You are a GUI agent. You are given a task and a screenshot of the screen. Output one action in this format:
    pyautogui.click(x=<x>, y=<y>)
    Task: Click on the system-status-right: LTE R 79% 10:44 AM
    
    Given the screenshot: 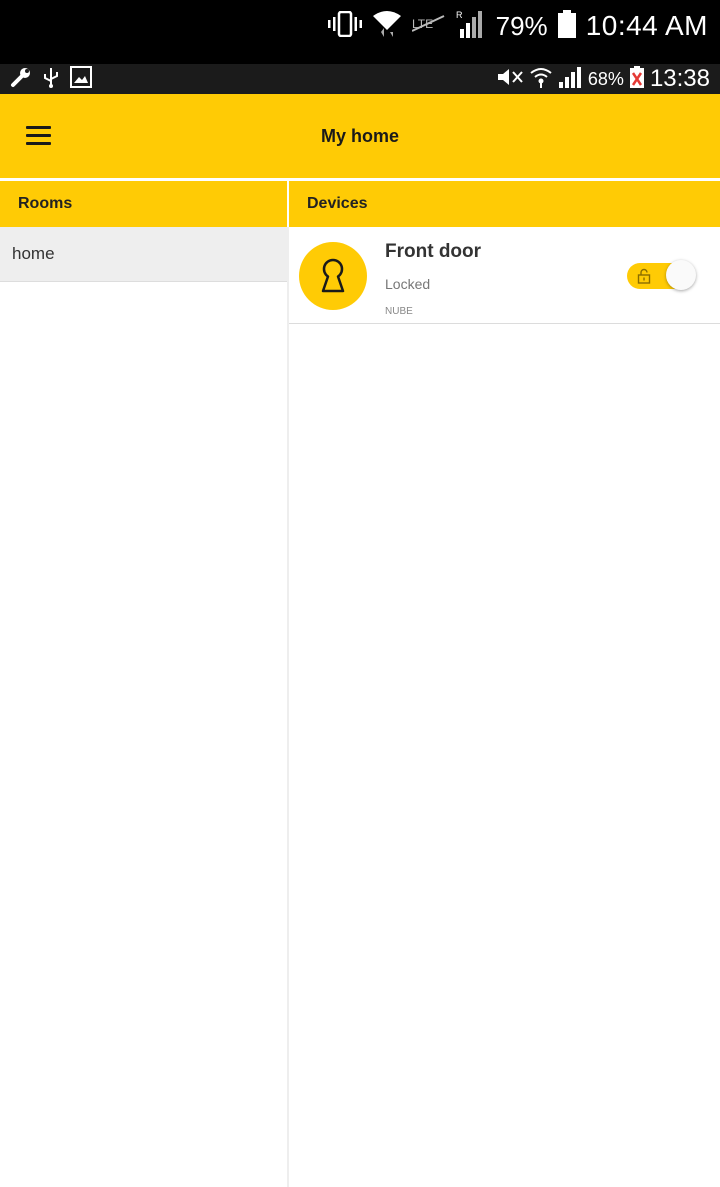 What is the action you would take?
    pyautogui.click(x=517, y=26)
    